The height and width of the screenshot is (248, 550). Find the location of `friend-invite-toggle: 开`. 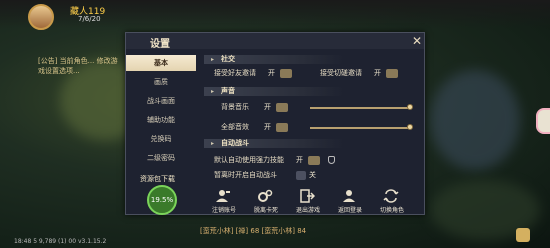

friend-invite-toggle: 开 is located at coordinates (282, 73).